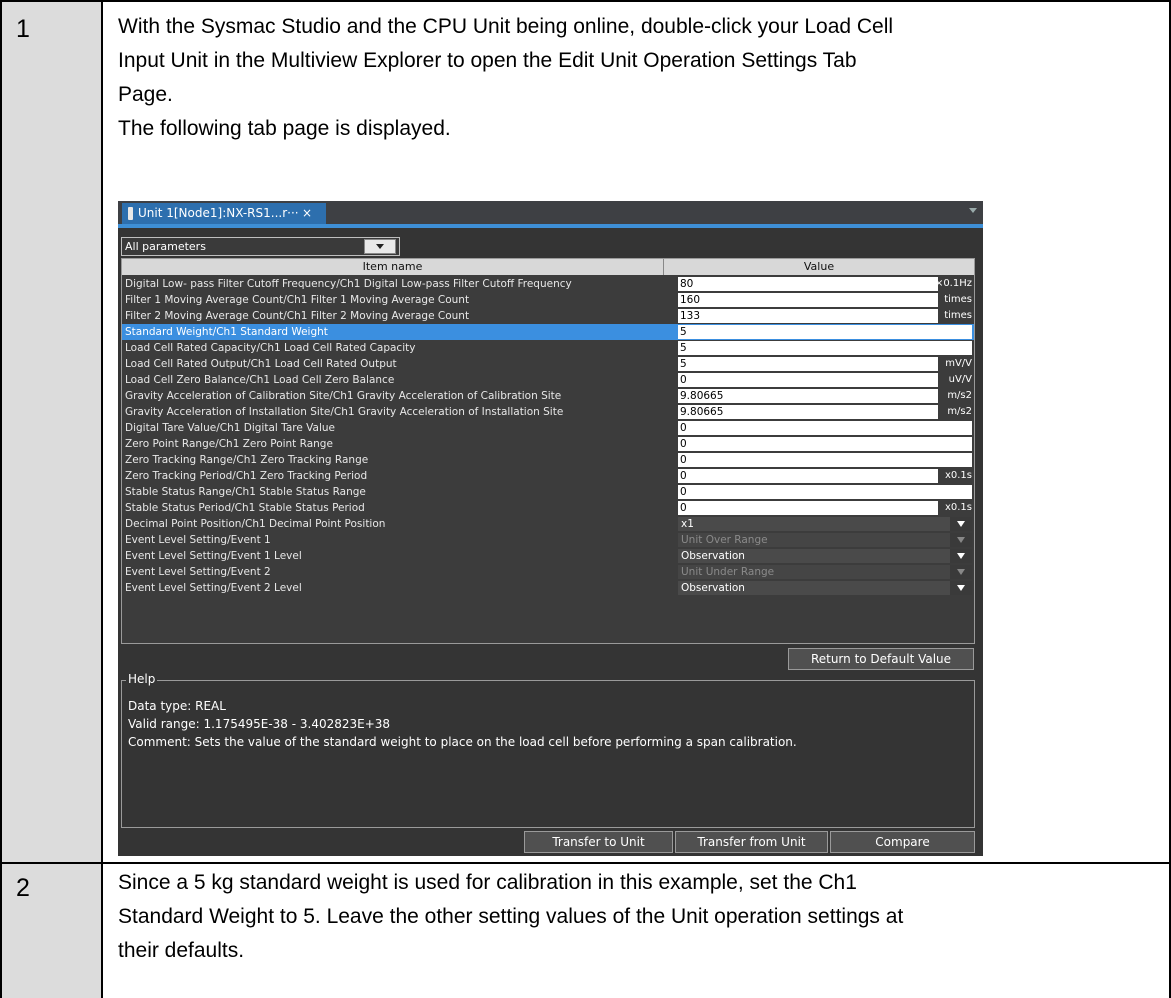 The height and width of the screenshot is (998, 1171). What do you see at coordinates (808, 284) in the screenshot?
I see `parameter-value-input: 80` at bounding box center [808, 284].